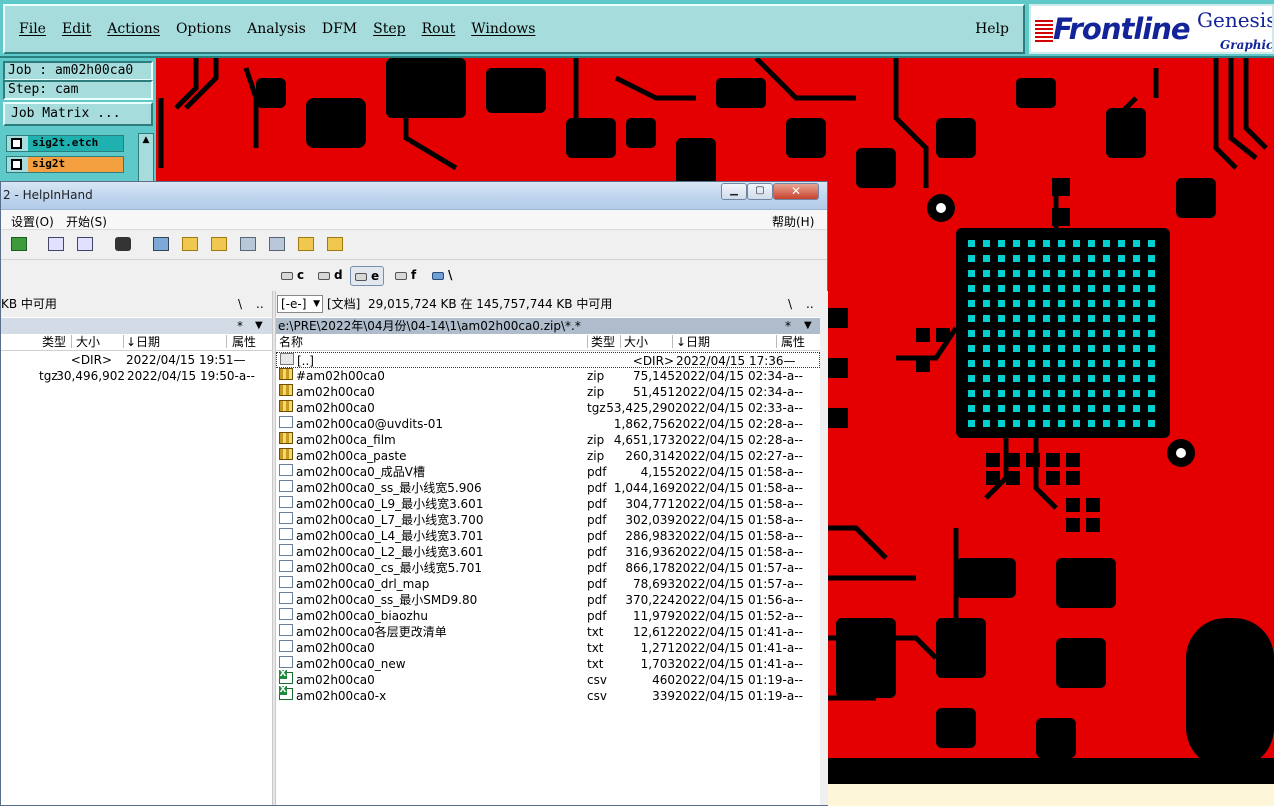  Describe the element at coordinates (86, 221) in the screenshot. I see `menu-start: 开始(S)` at that location.